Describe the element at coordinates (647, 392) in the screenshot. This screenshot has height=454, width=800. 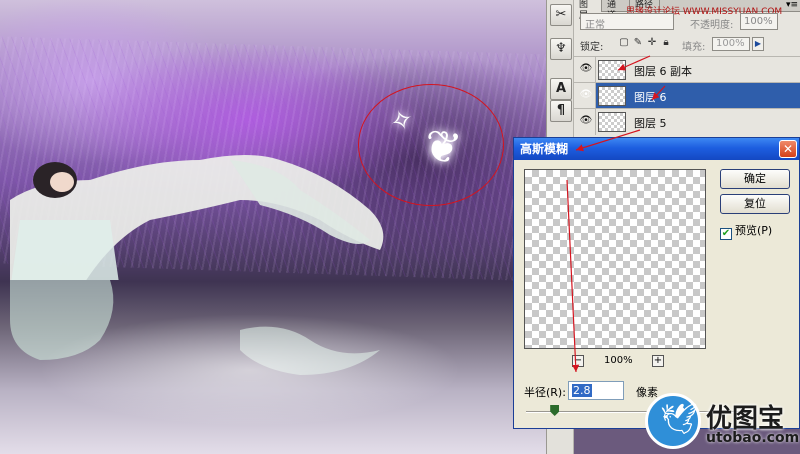
I see `radius-unit: 像素` at that location.